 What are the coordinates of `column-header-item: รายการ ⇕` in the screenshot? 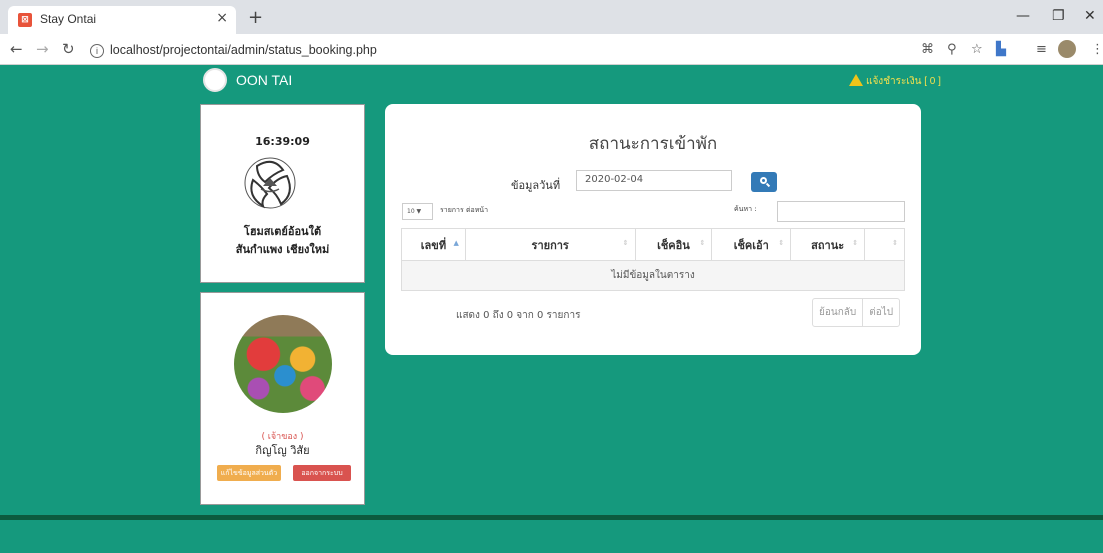 It's located at (550, 244).